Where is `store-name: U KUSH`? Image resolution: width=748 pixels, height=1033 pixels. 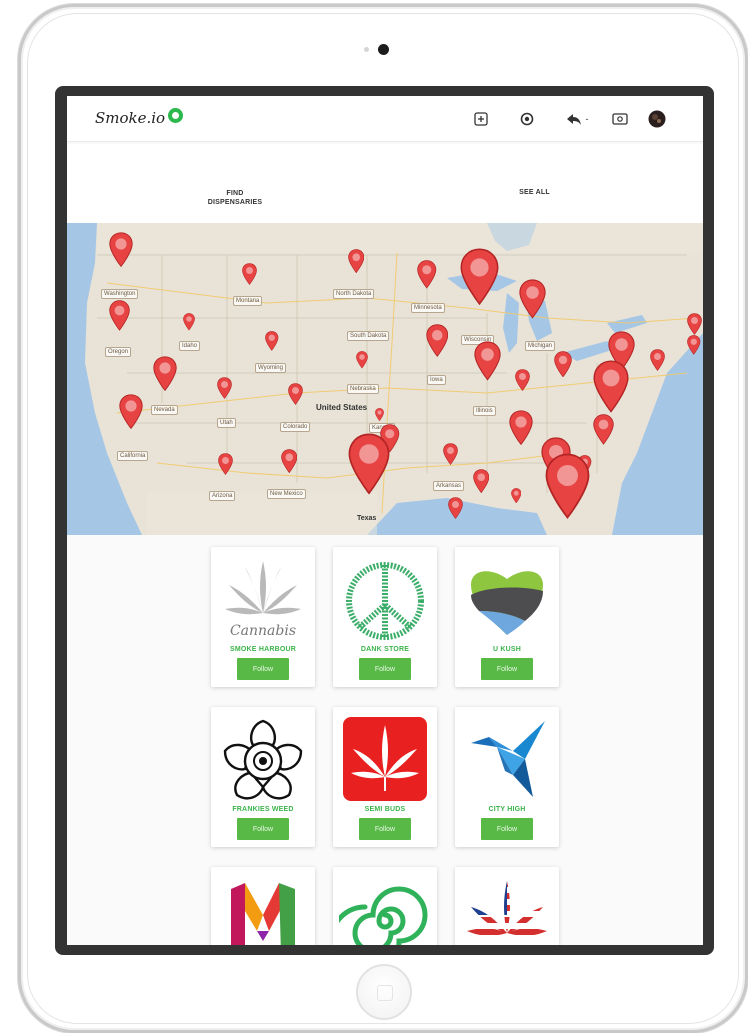
store-name: U KUSH is located at coordinates (507, 649).